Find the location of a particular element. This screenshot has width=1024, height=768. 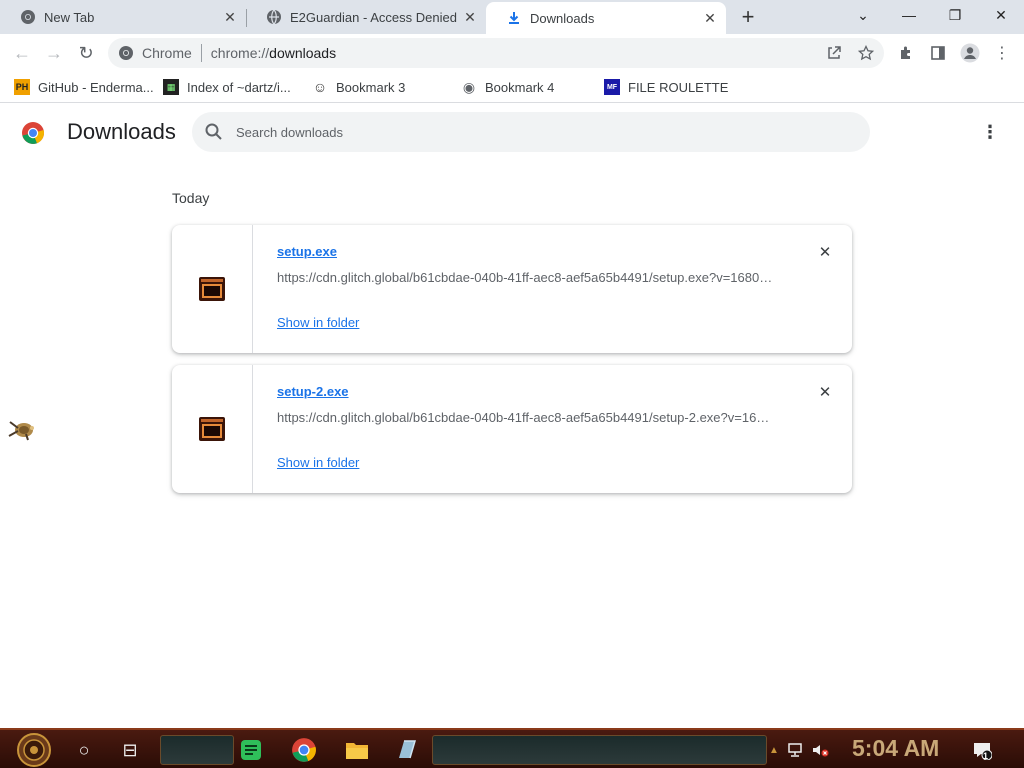

search-input is located at coordinates (516, 132).